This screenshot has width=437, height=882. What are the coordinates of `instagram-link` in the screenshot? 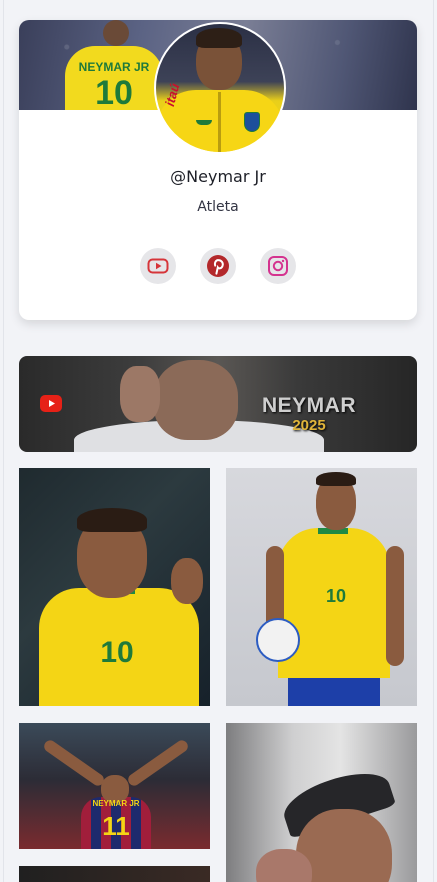 It's located at (278, 266).